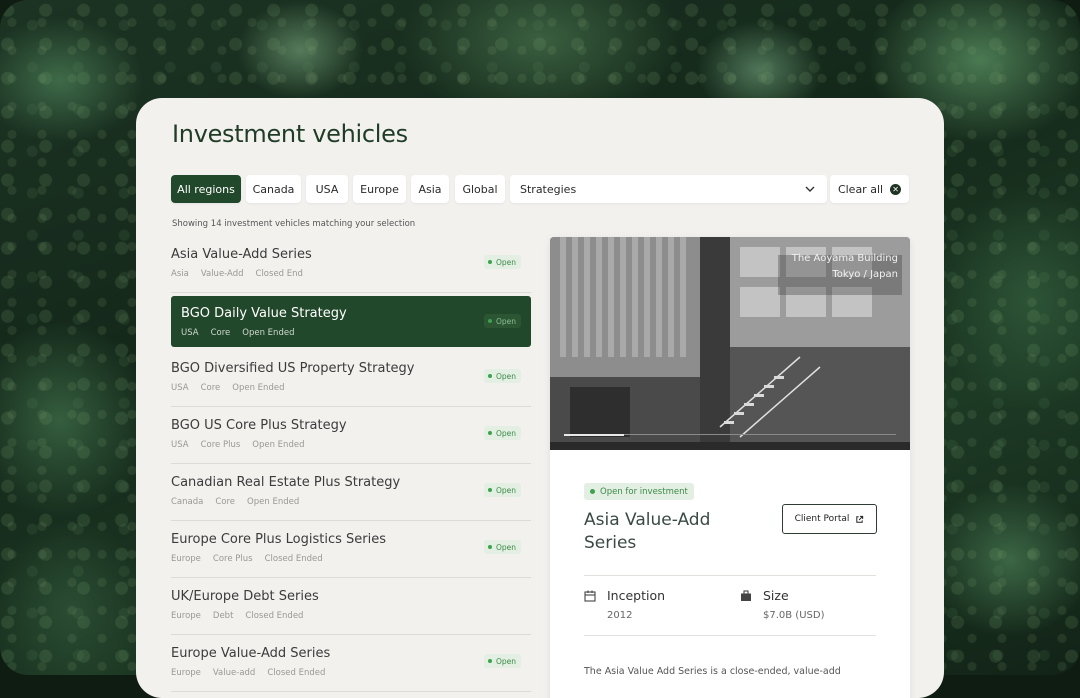 This screenshot has height=698, width=1080. Describe the element at coordinates (286, 482) in the screenshot. I see `vehicle-name: Canadian Real Estate Plus Strategy` at that location.